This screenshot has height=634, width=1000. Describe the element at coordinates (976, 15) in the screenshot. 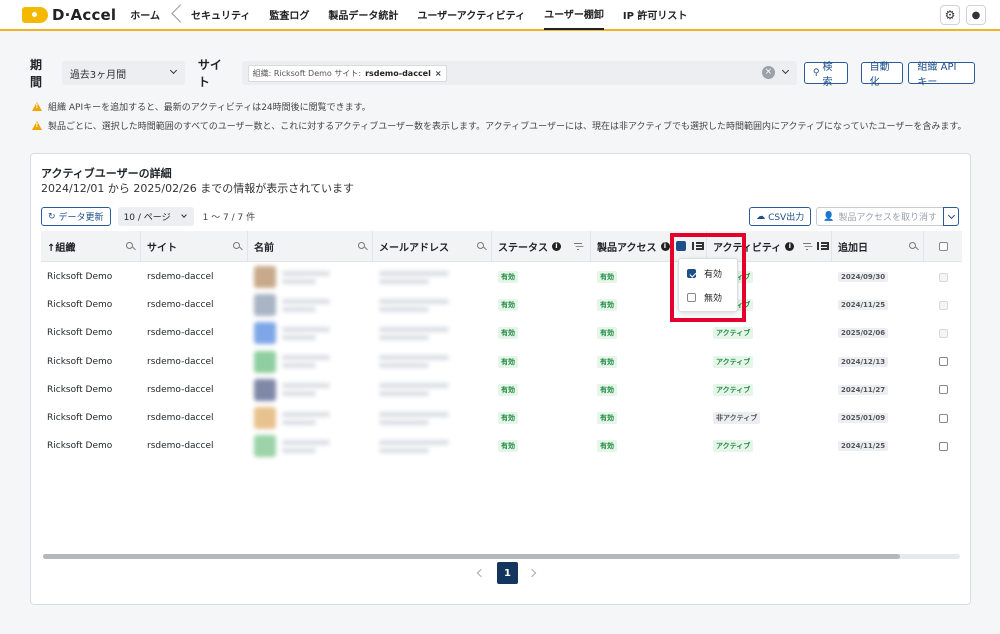

I see `account-button: ●` at that location.